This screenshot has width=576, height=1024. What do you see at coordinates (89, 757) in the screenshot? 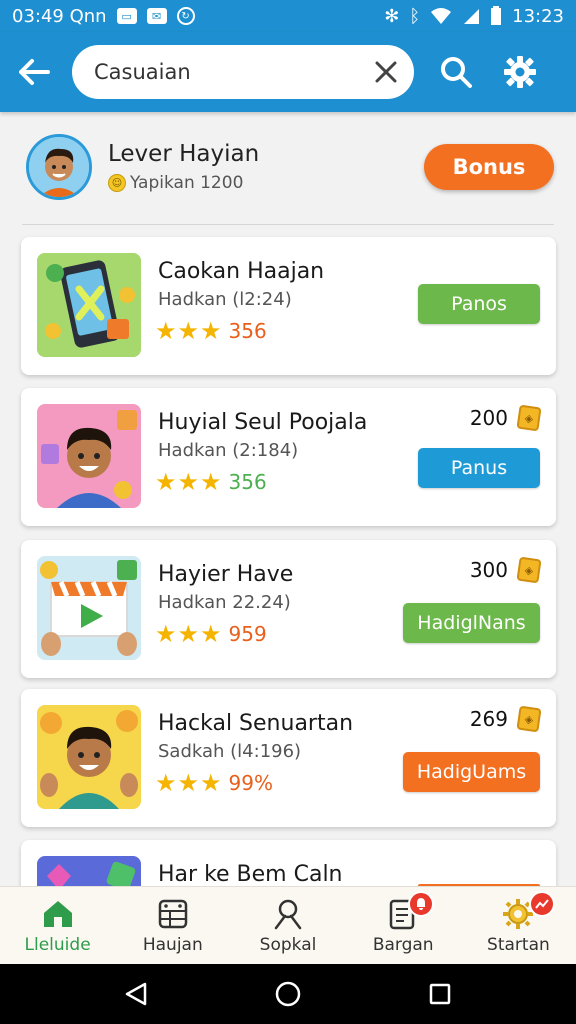
I see `boy-waving-icon` at bounding box center [89, 757].